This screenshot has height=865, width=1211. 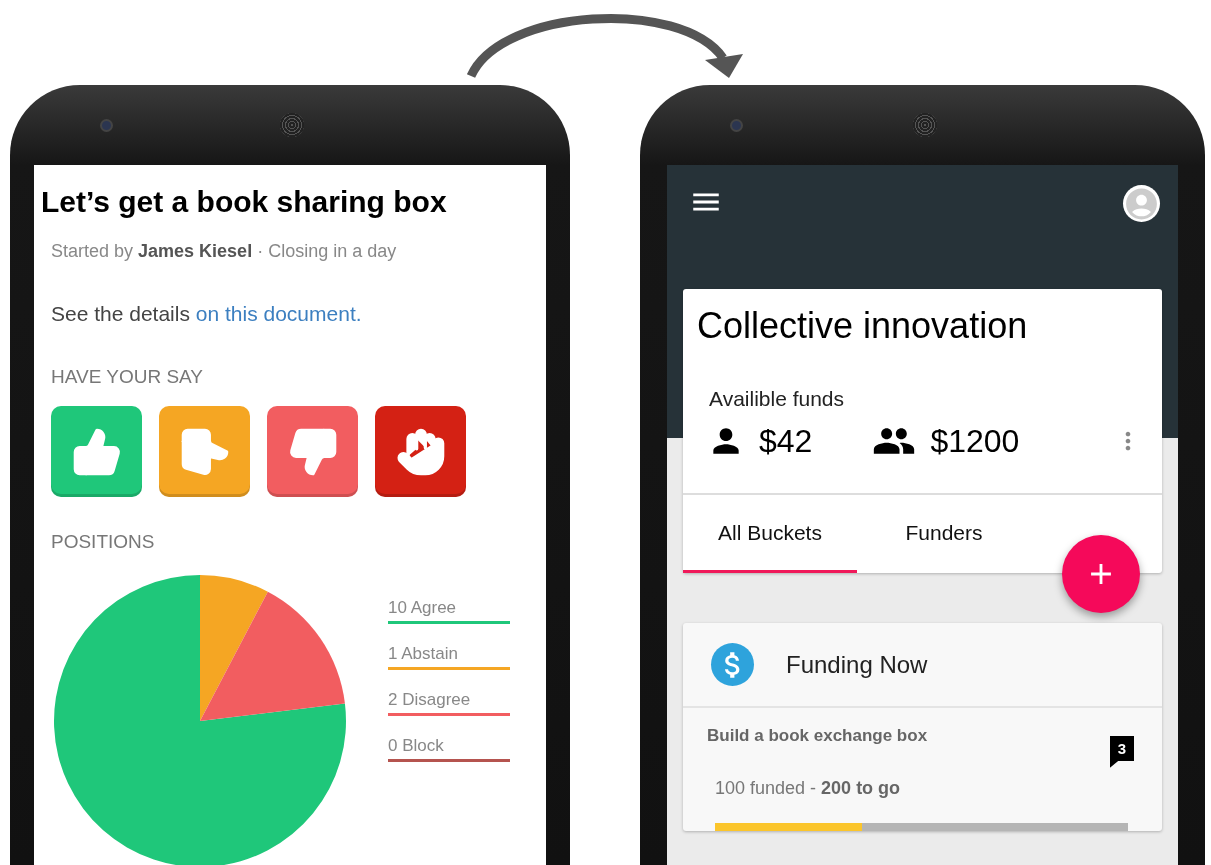 What do you see at coordinates (449, 703) in the screenshot?
I see `legend-item: 2 Disagree` at bounding box center [449, 703].